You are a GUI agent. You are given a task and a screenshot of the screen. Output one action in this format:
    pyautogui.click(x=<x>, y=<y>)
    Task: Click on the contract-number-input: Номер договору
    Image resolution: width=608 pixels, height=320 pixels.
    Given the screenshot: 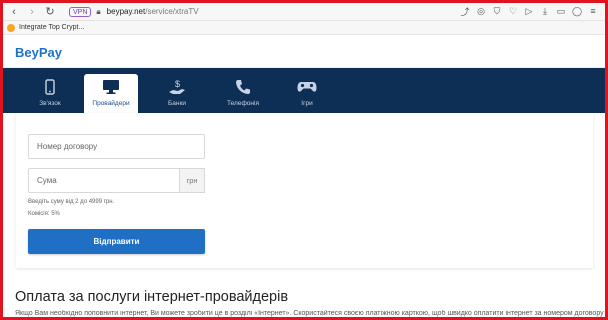 What is the action you would take?
    pyautogui.click(x=116, y=146)
    